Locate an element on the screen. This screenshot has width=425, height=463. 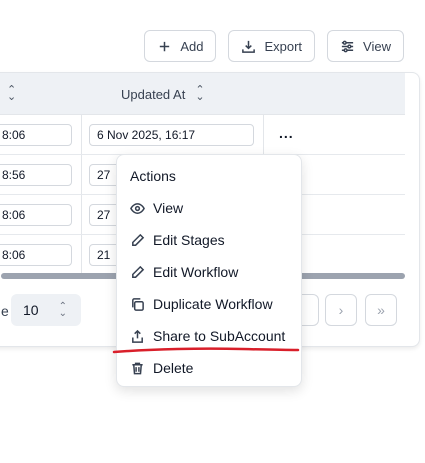
chevron-updown-icon: ⌃ ⌄ is located at coordinates (62, 310).